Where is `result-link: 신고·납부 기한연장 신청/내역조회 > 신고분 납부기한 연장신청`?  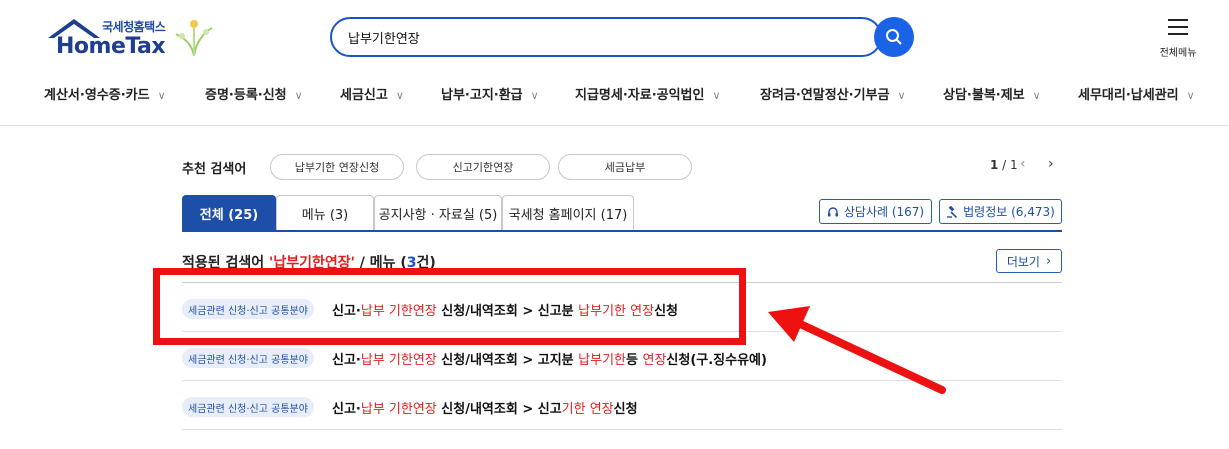
result-link: 신고·납부 기한연장 신청/내역조회 > 신고분 납부기한 연장신청 is located at coordinates (505, 309).